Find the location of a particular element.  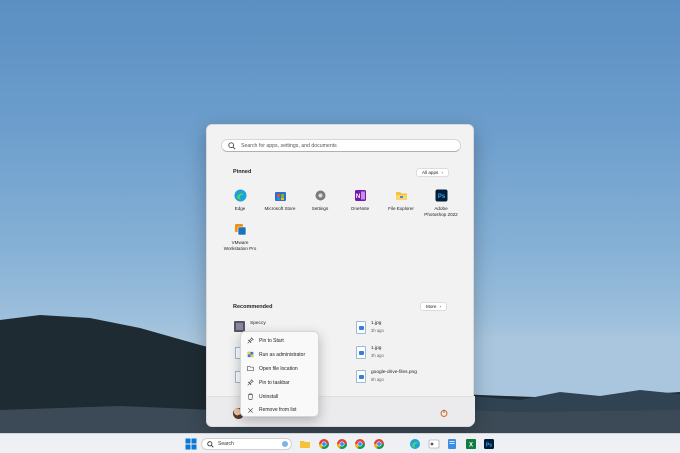

start-search-box: Search for apps, settings, and documents is located at coordinates (341, 145).